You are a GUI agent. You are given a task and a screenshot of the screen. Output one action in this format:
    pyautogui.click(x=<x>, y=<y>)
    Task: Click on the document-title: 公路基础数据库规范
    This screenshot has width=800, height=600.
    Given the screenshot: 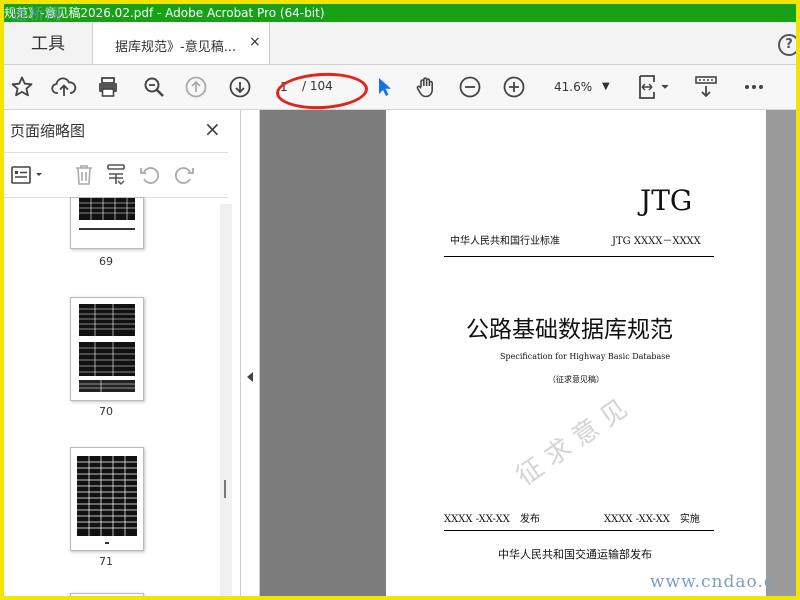 What is the action you would take?
    pyautogui.click(x=569, y=330)
    